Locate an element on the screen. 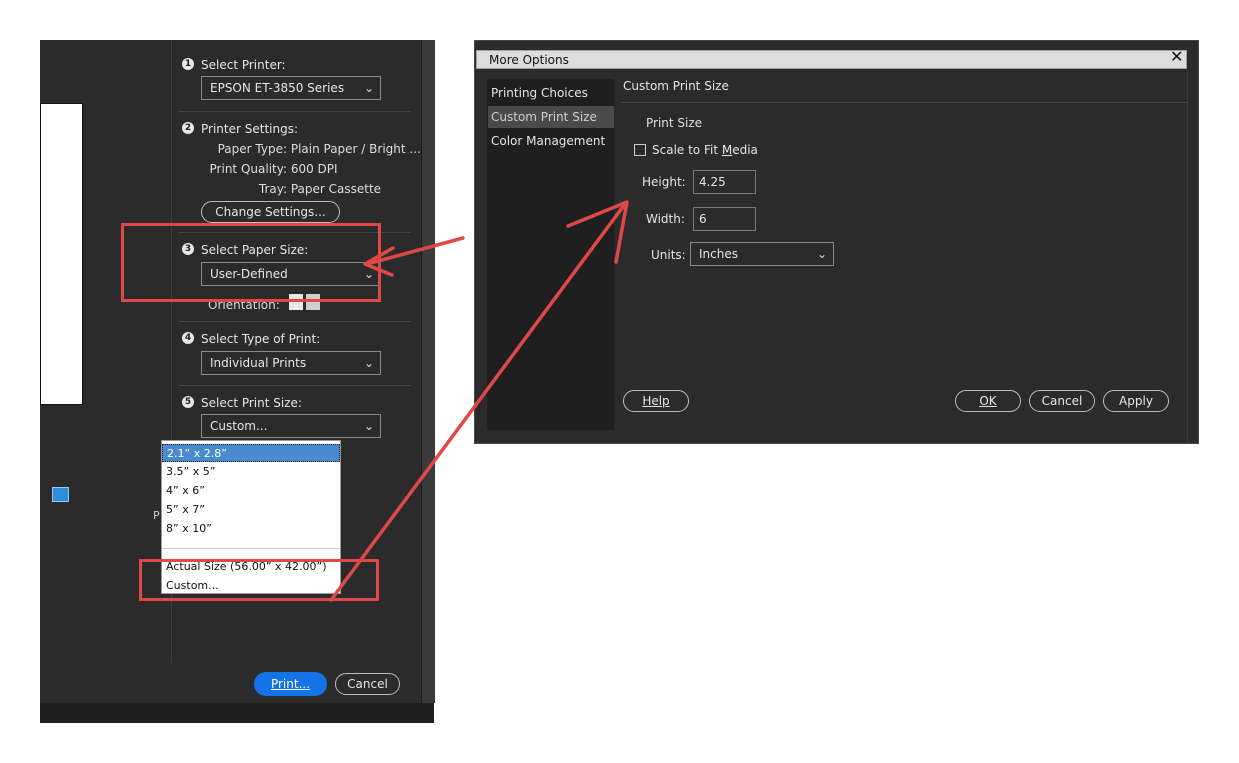 The image size is (1239, 763). arrow-to-paper-size is located at coordinates (415, 251).